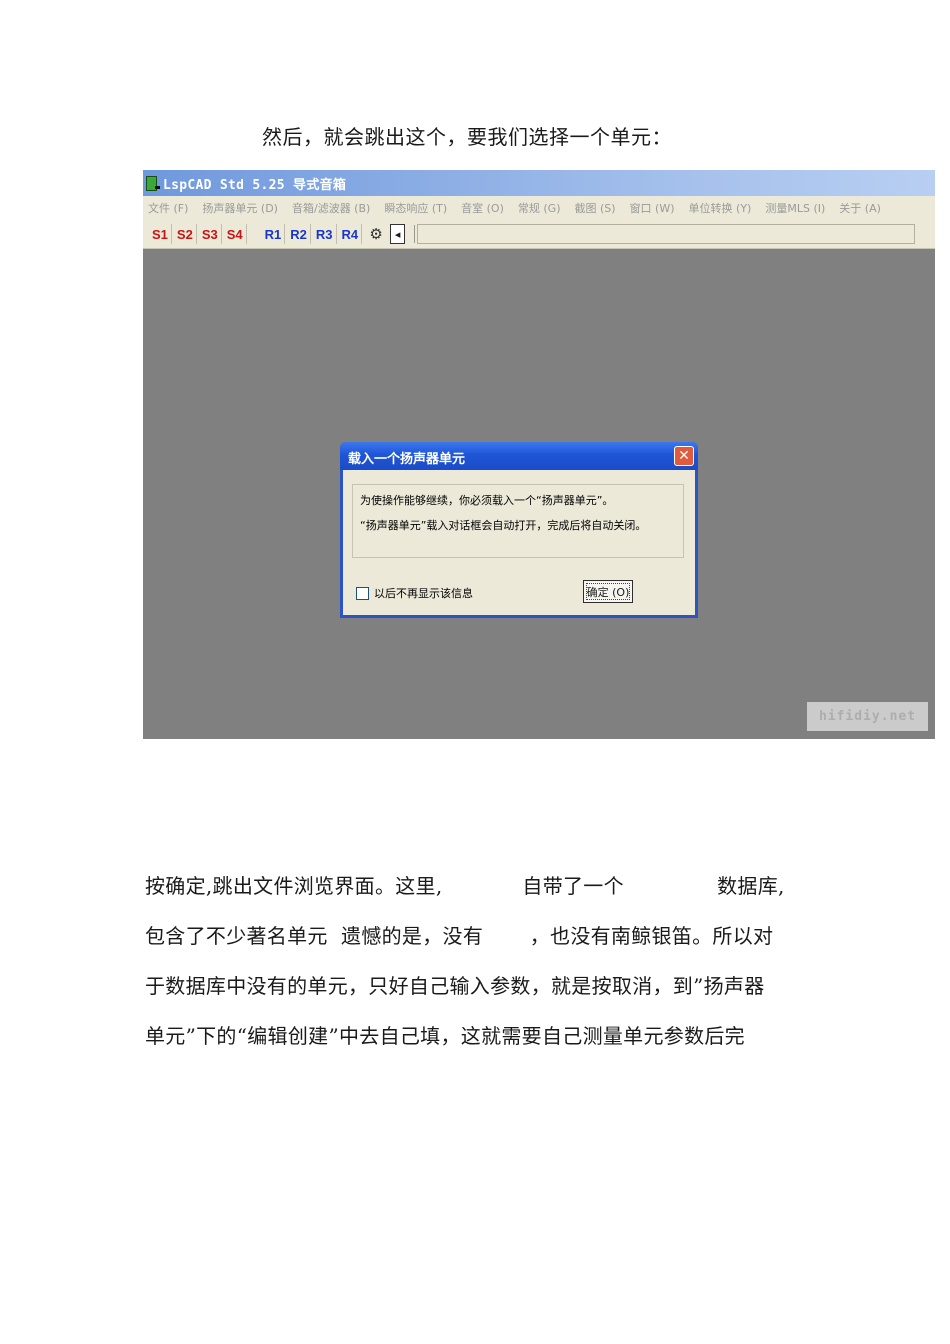 Image resolution: width=950 pixels, height=1344 pixels. I want to click on menu-measure-mls: 测量MLS (I), so click(795, 208).